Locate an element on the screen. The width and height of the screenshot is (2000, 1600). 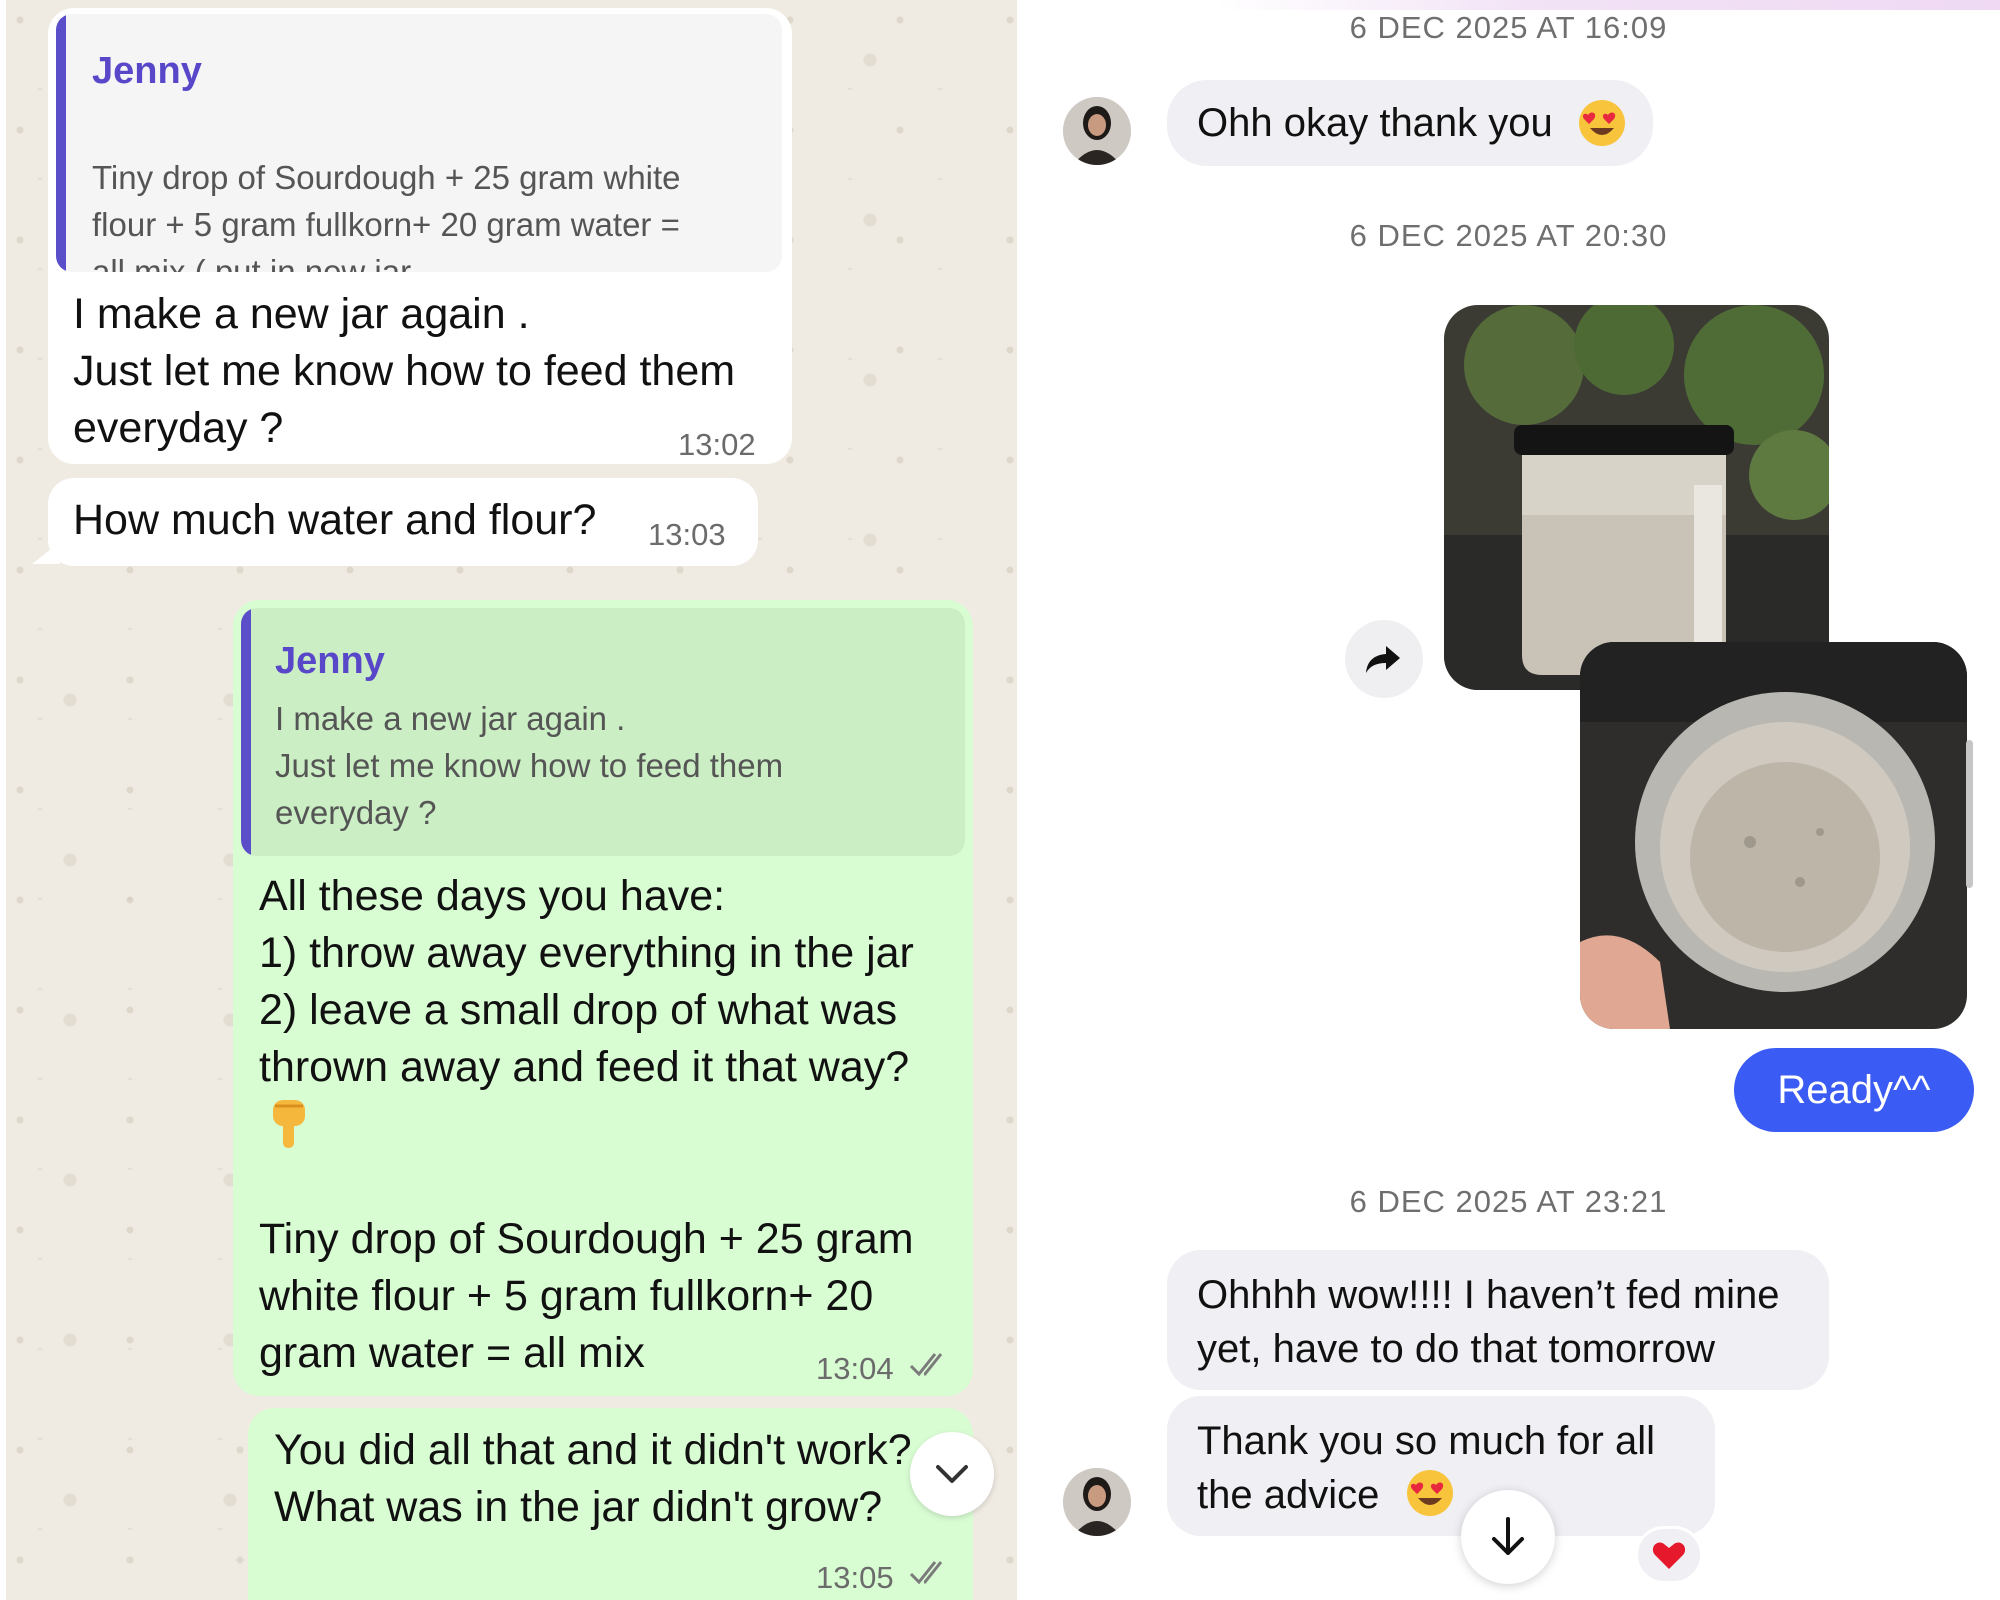
message-text: Ohh okay thank you is located at coordinates (1375, 123).